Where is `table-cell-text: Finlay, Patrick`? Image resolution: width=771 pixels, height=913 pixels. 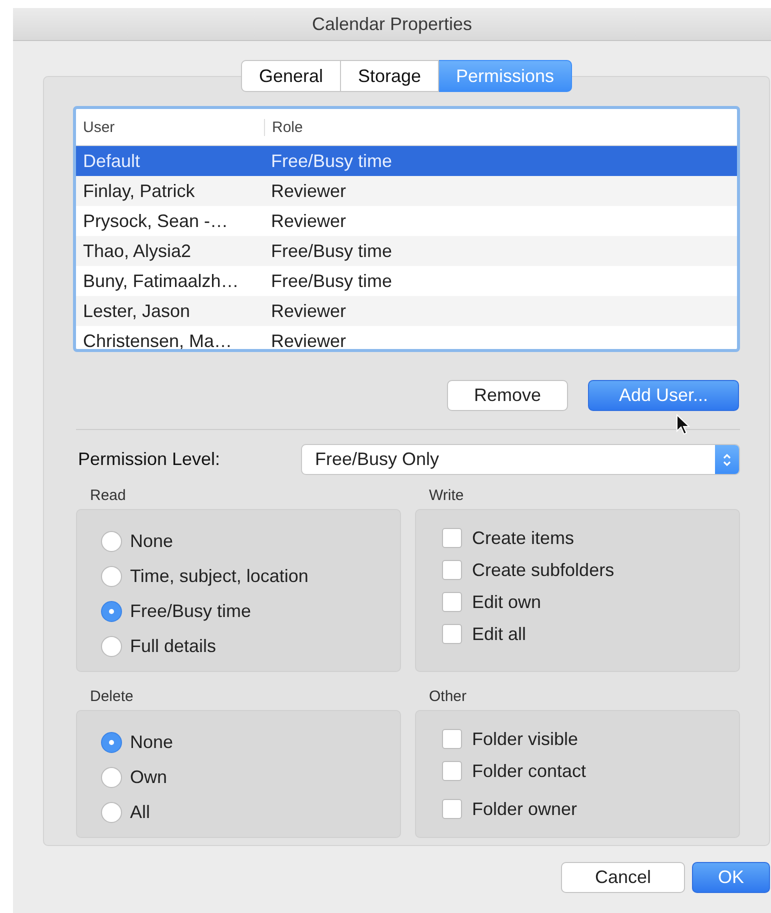 table-cell-text: Finlay, Patrick is located at coordinates (139, 191).